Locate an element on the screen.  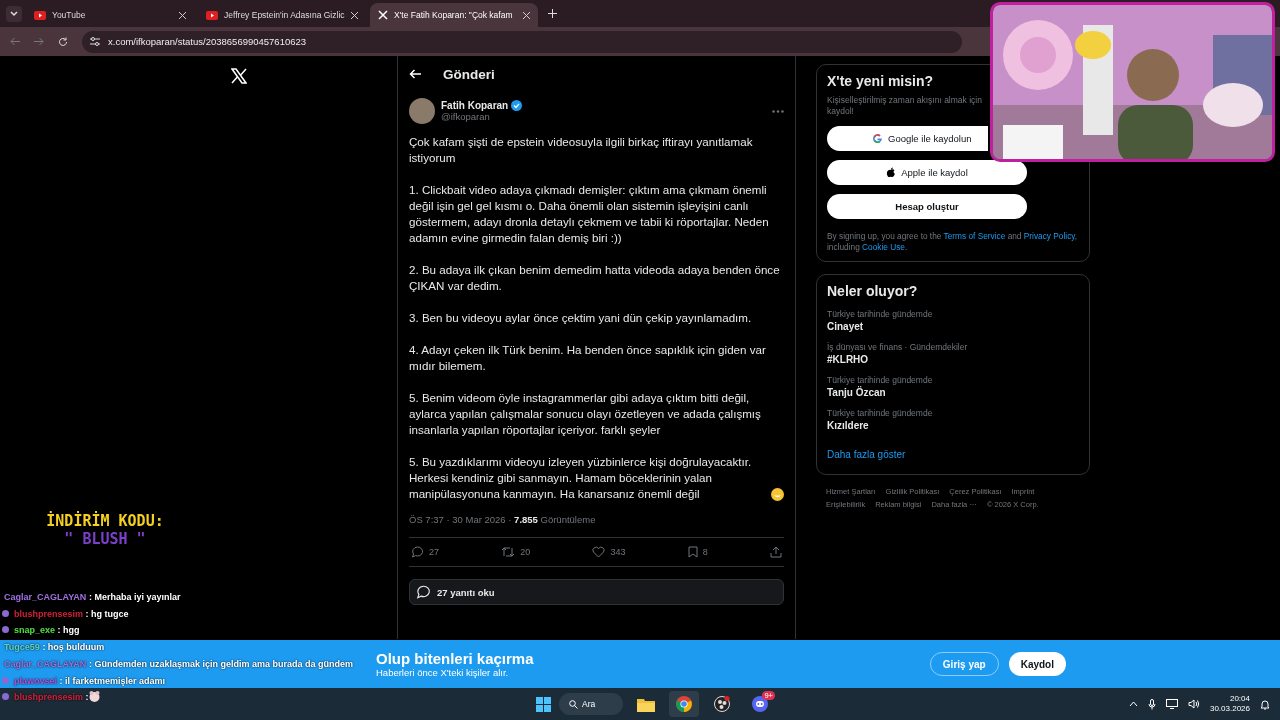
chat-message: : Merhaba iyi yayınlar is located at coordinates (134, 597).